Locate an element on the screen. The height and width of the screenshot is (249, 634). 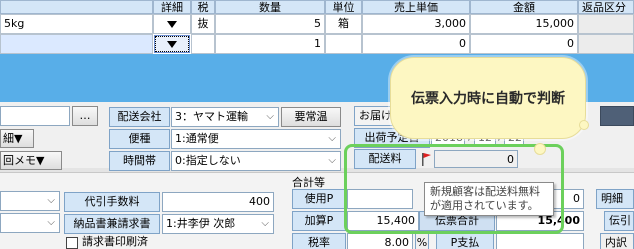
carrier-select: 3：ヤマト運輸 ⌵ is located at coordinates (225, 117).